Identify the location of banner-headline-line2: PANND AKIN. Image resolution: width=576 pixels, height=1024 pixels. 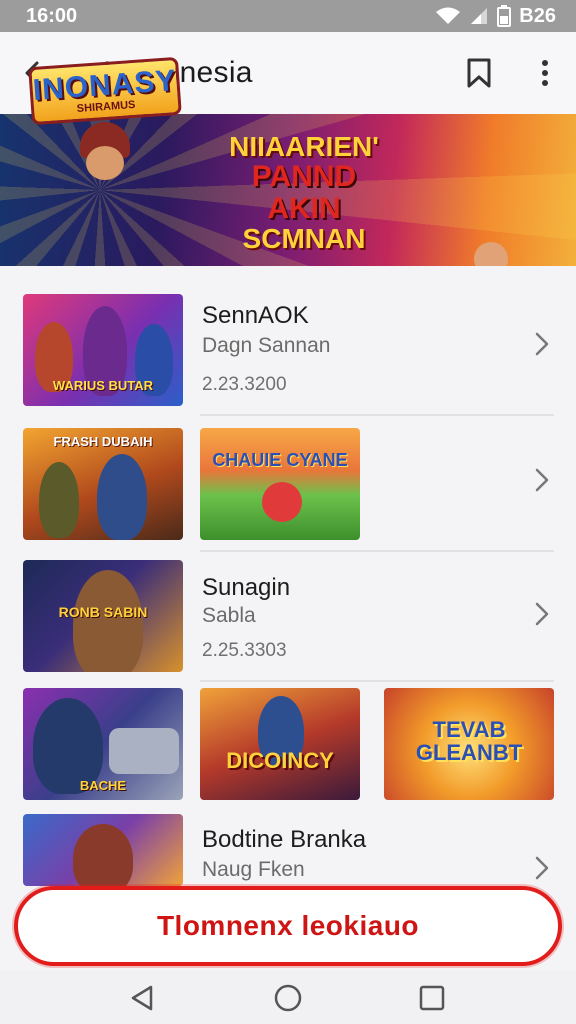
(304, 192).